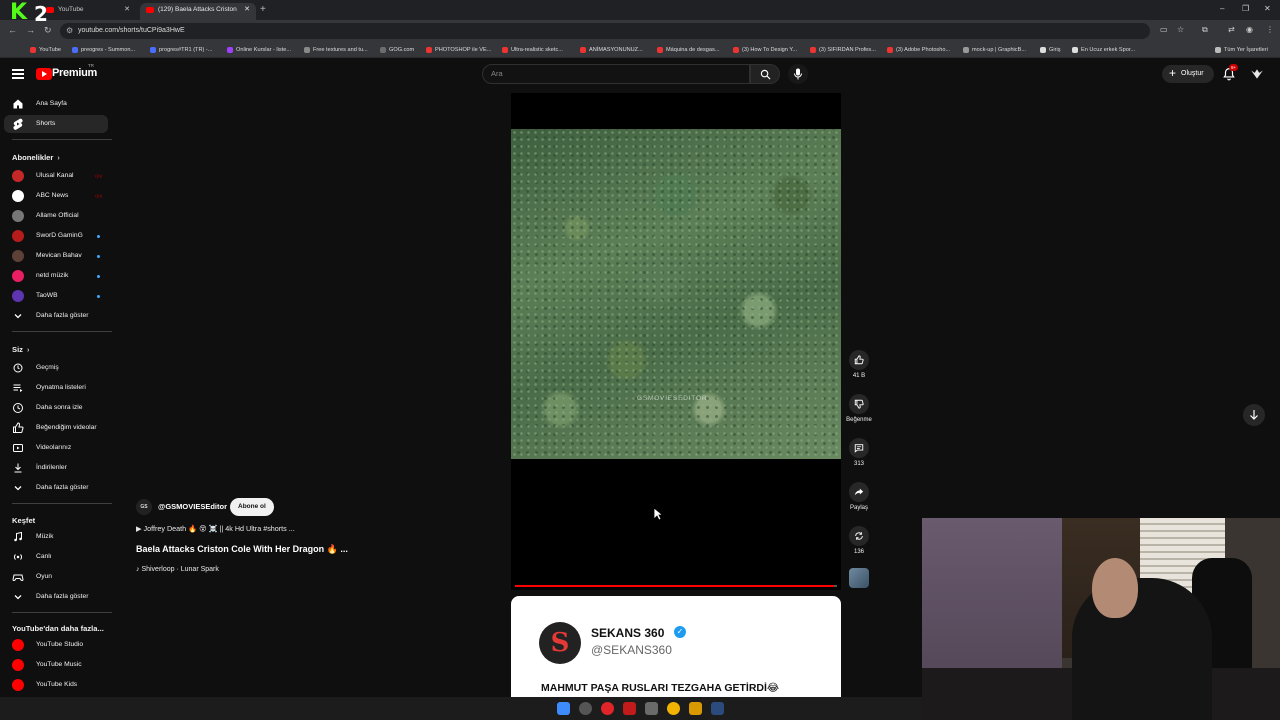 This screenshot has height=720, width=1280. I want to click on sidepanel-icon: ⇄, so click(1233, 30).